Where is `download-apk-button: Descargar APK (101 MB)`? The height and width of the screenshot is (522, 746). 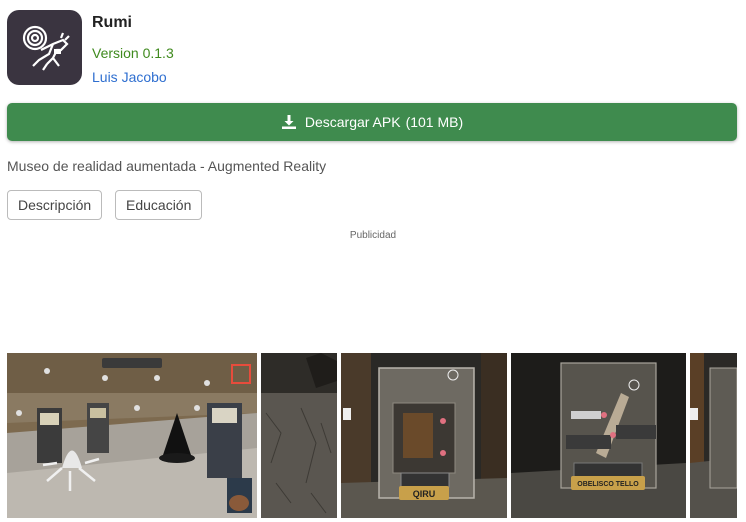
download-apk-button: Descargar APK (101 MB) is located at coordinates (372, 122).